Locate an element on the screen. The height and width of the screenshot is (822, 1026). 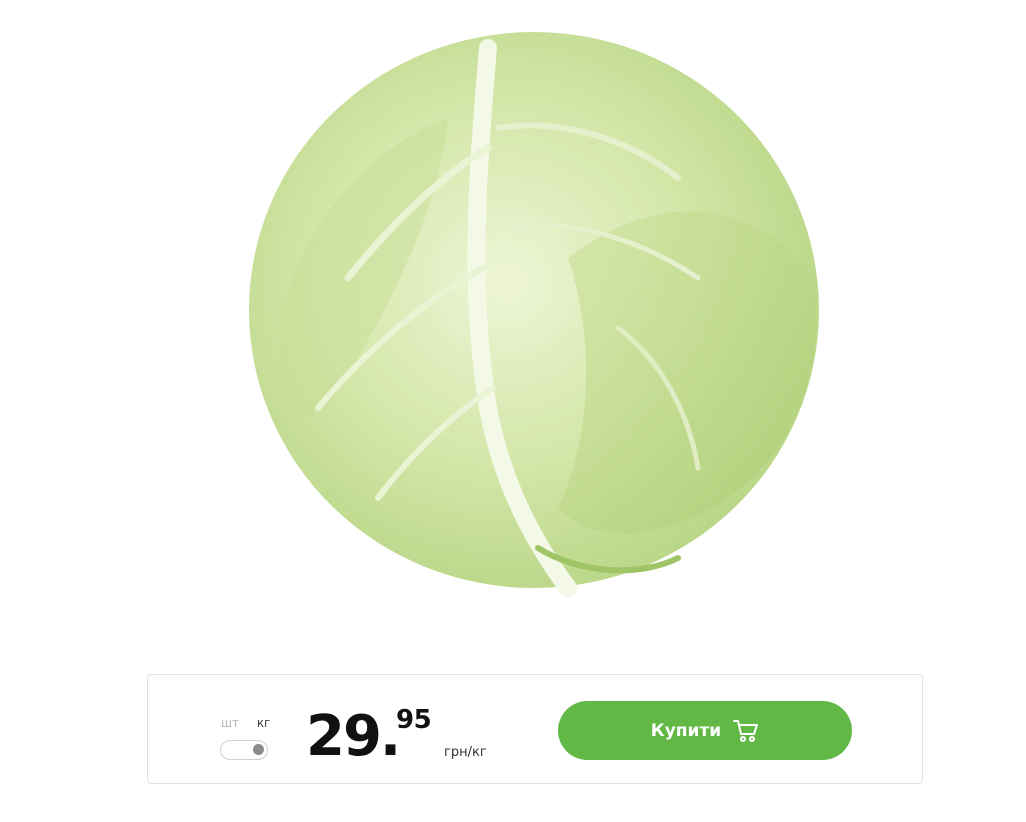
buy-button-label: Купити is located at coordinates (686, 730).